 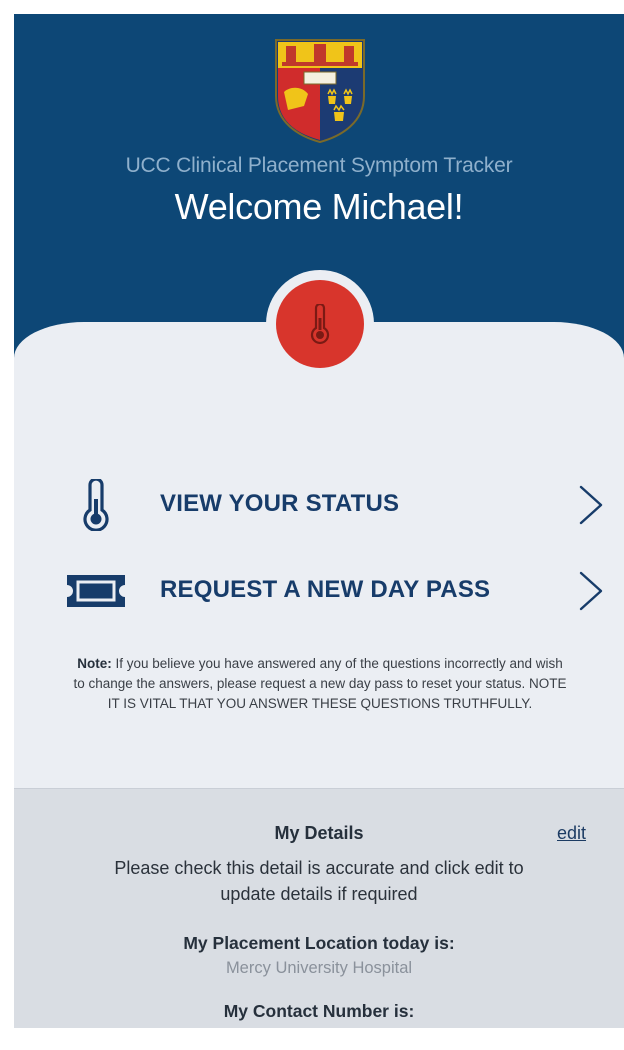 What do you see at coordinates (320, 91) in the screenshot?
I see `ucc-crest-logo` at bounding box center [320, 91].